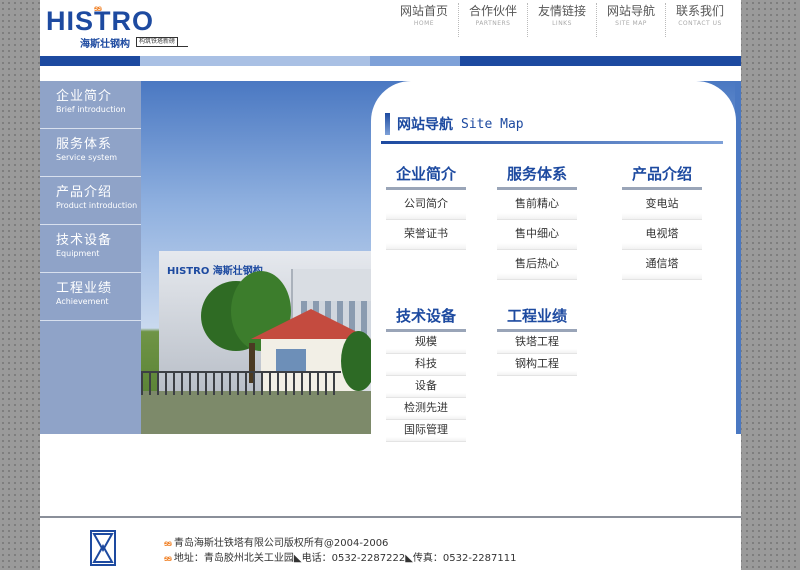 This screenshot has height=570, width=800. What do you see at coordinates (426, 235) in the screenshot?
I see `sitemap-link: 荣誉证书` at bounding box center [426, 235].